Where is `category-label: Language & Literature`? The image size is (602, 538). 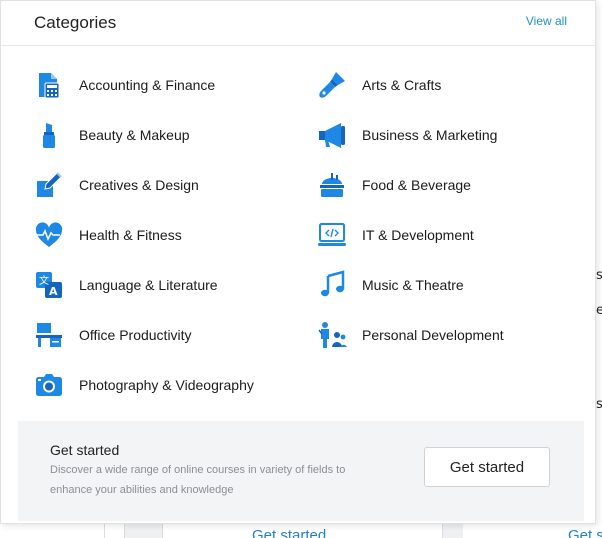 category-label: Language & Literature is located at coordinates (148, 285).